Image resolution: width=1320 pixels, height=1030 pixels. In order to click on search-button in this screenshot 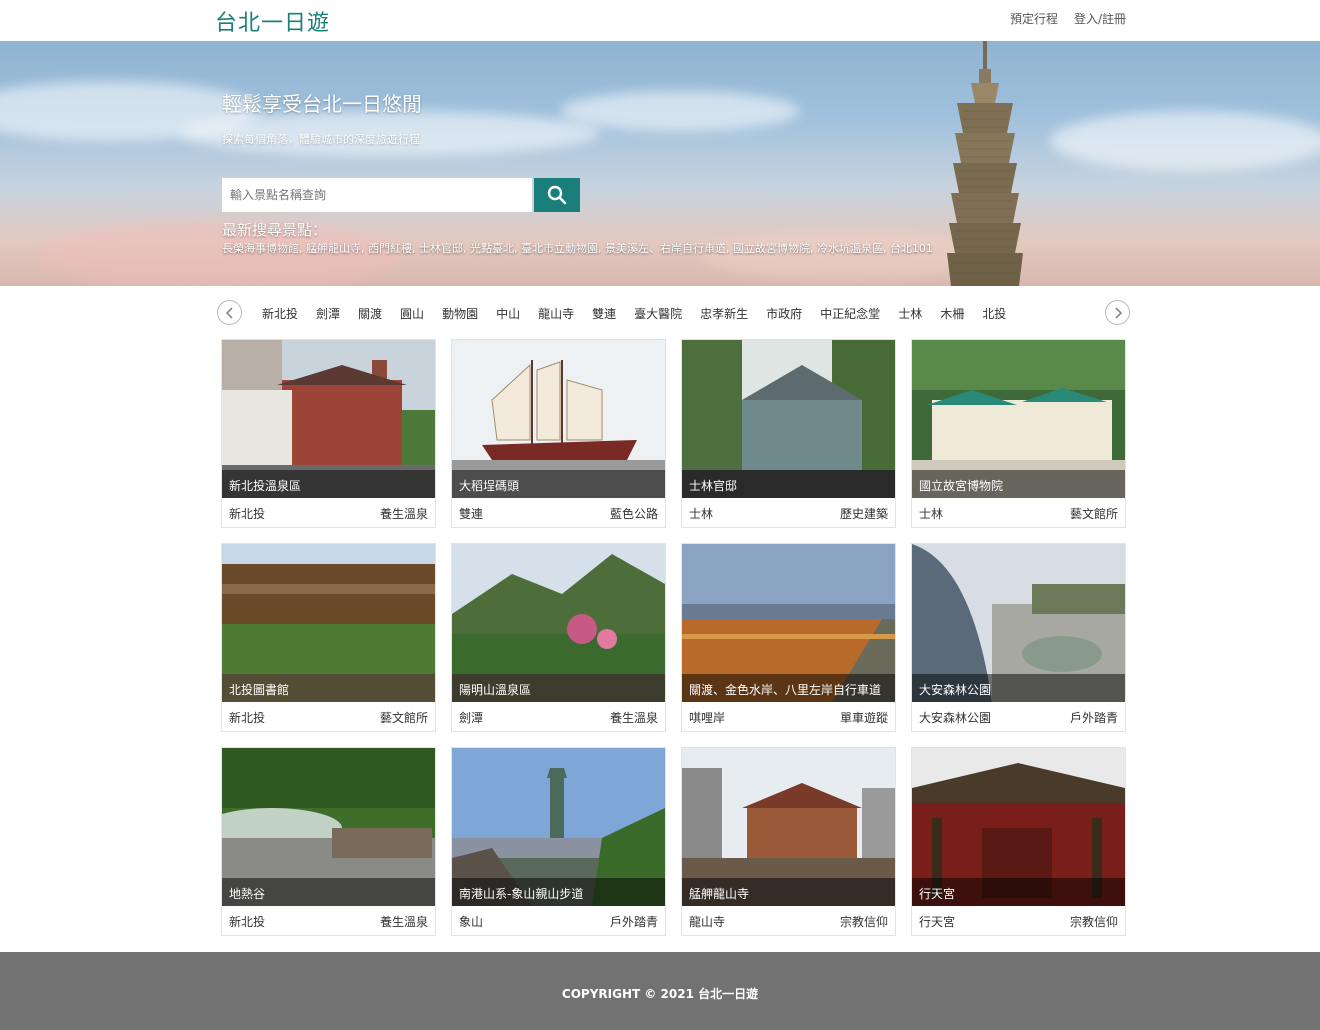, I will do `click(557, 195)`.